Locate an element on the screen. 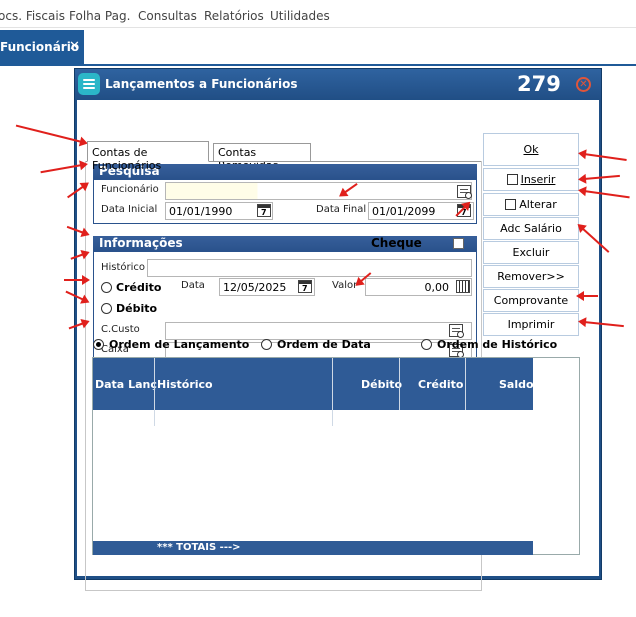 The image size is (636, 617). col-debito: Débito is located at coordinates (381, 384).